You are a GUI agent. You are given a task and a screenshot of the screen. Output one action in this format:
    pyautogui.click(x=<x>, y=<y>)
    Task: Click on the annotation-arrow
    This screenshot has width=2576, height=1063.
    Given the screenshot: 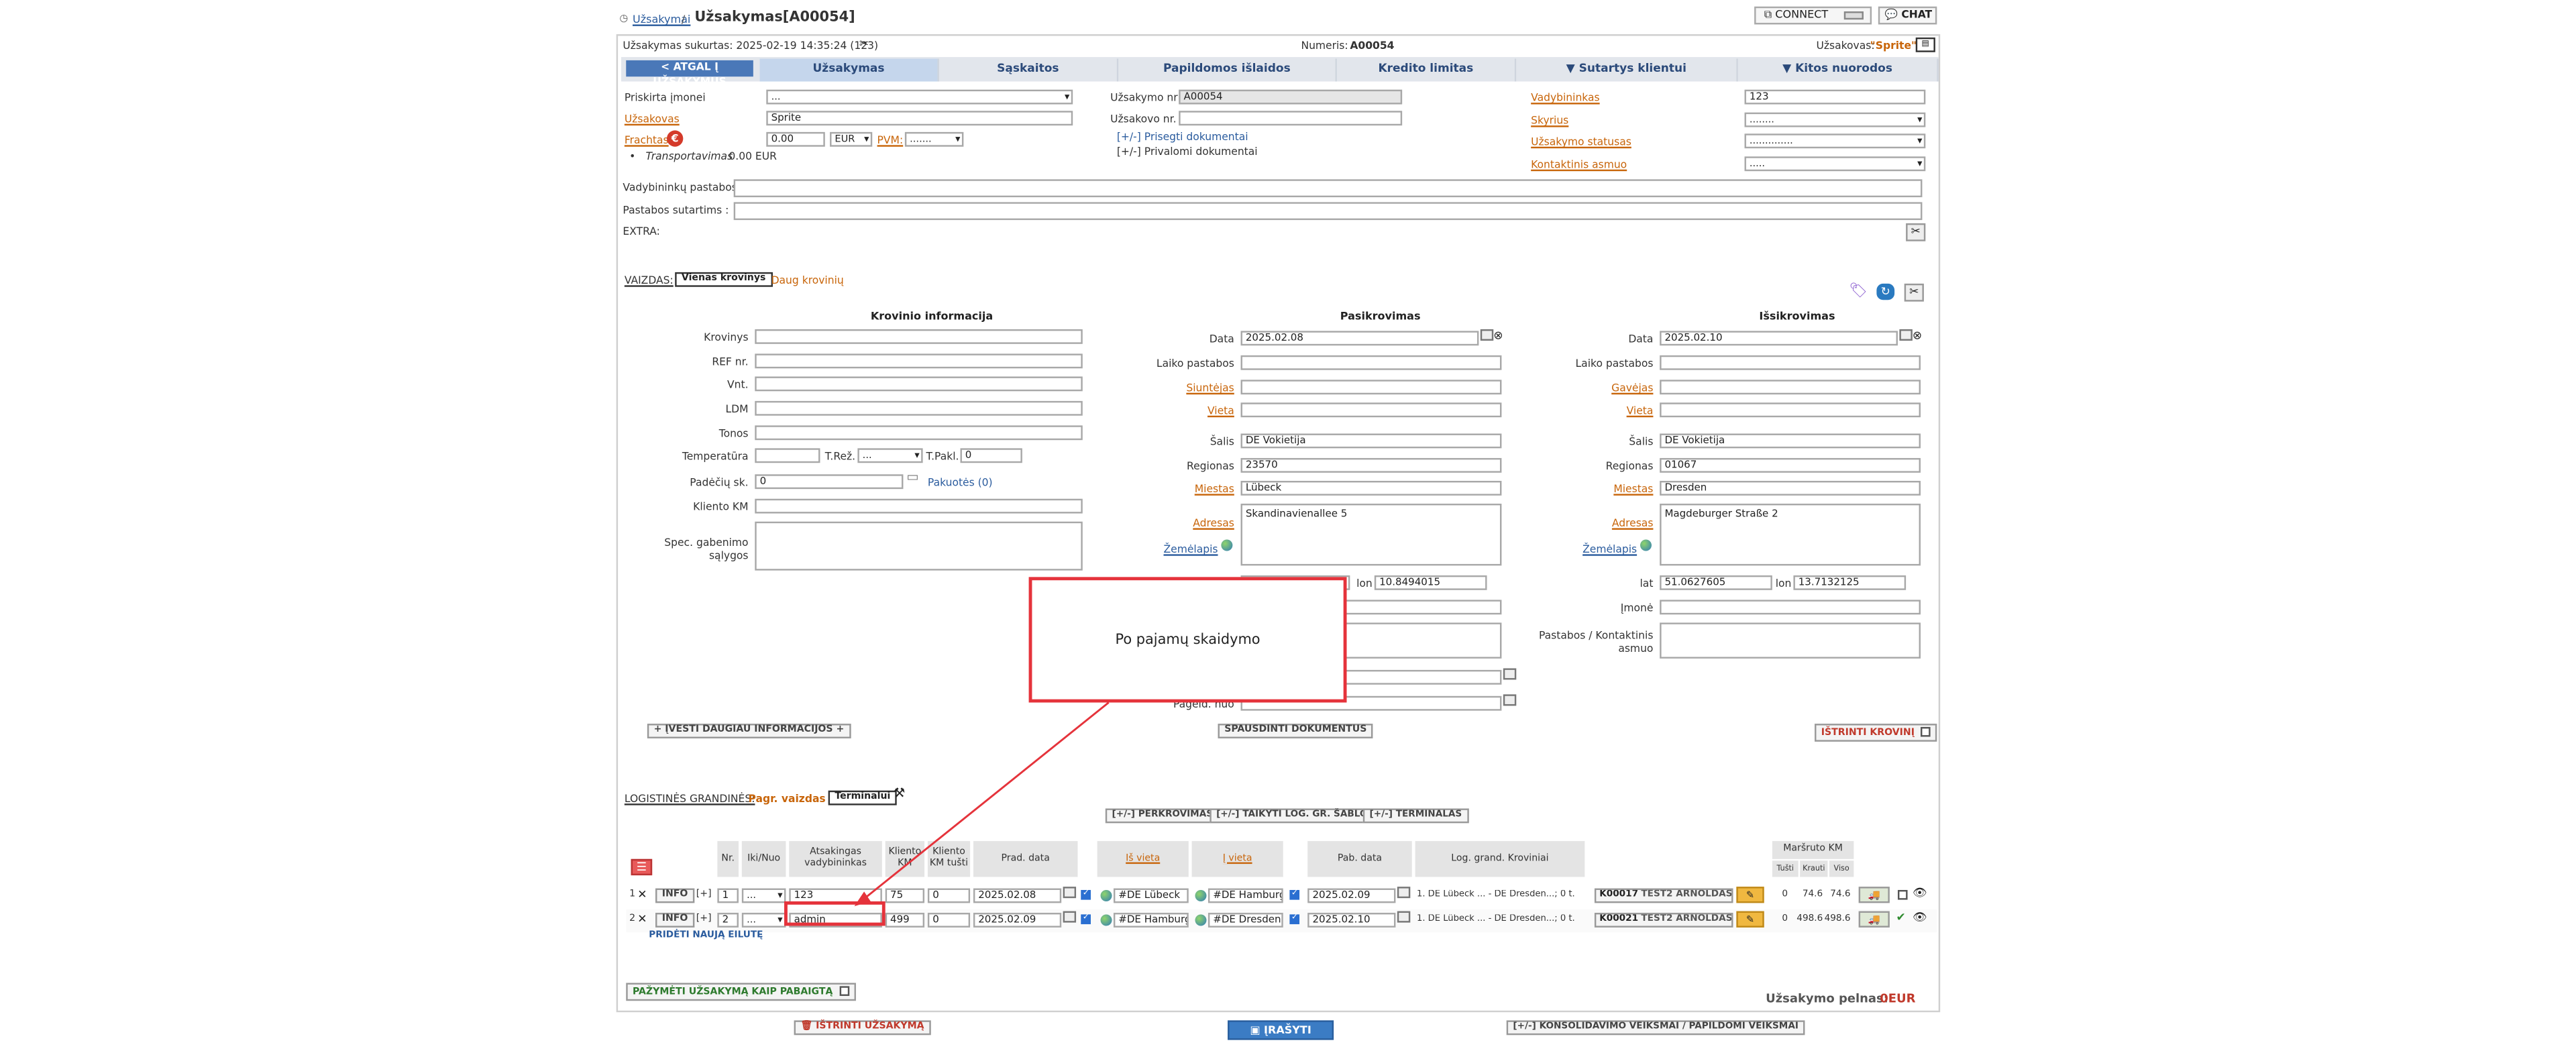 What is the action you would take?
    pyautogui.click(x=982, y=804)
    